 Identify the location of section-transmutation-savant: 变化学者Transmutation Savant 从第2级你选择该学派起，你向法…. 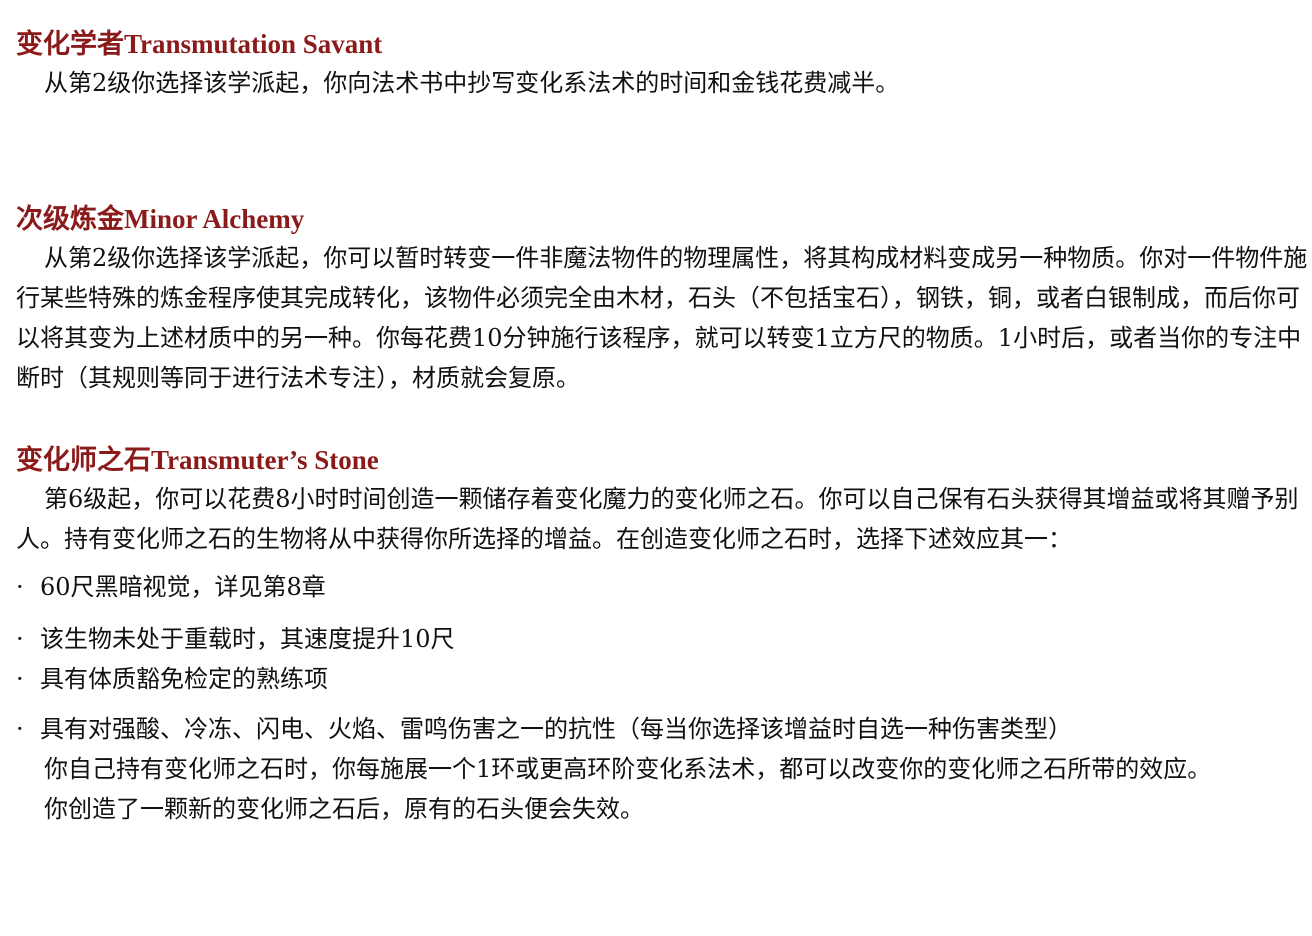
(664, 64).